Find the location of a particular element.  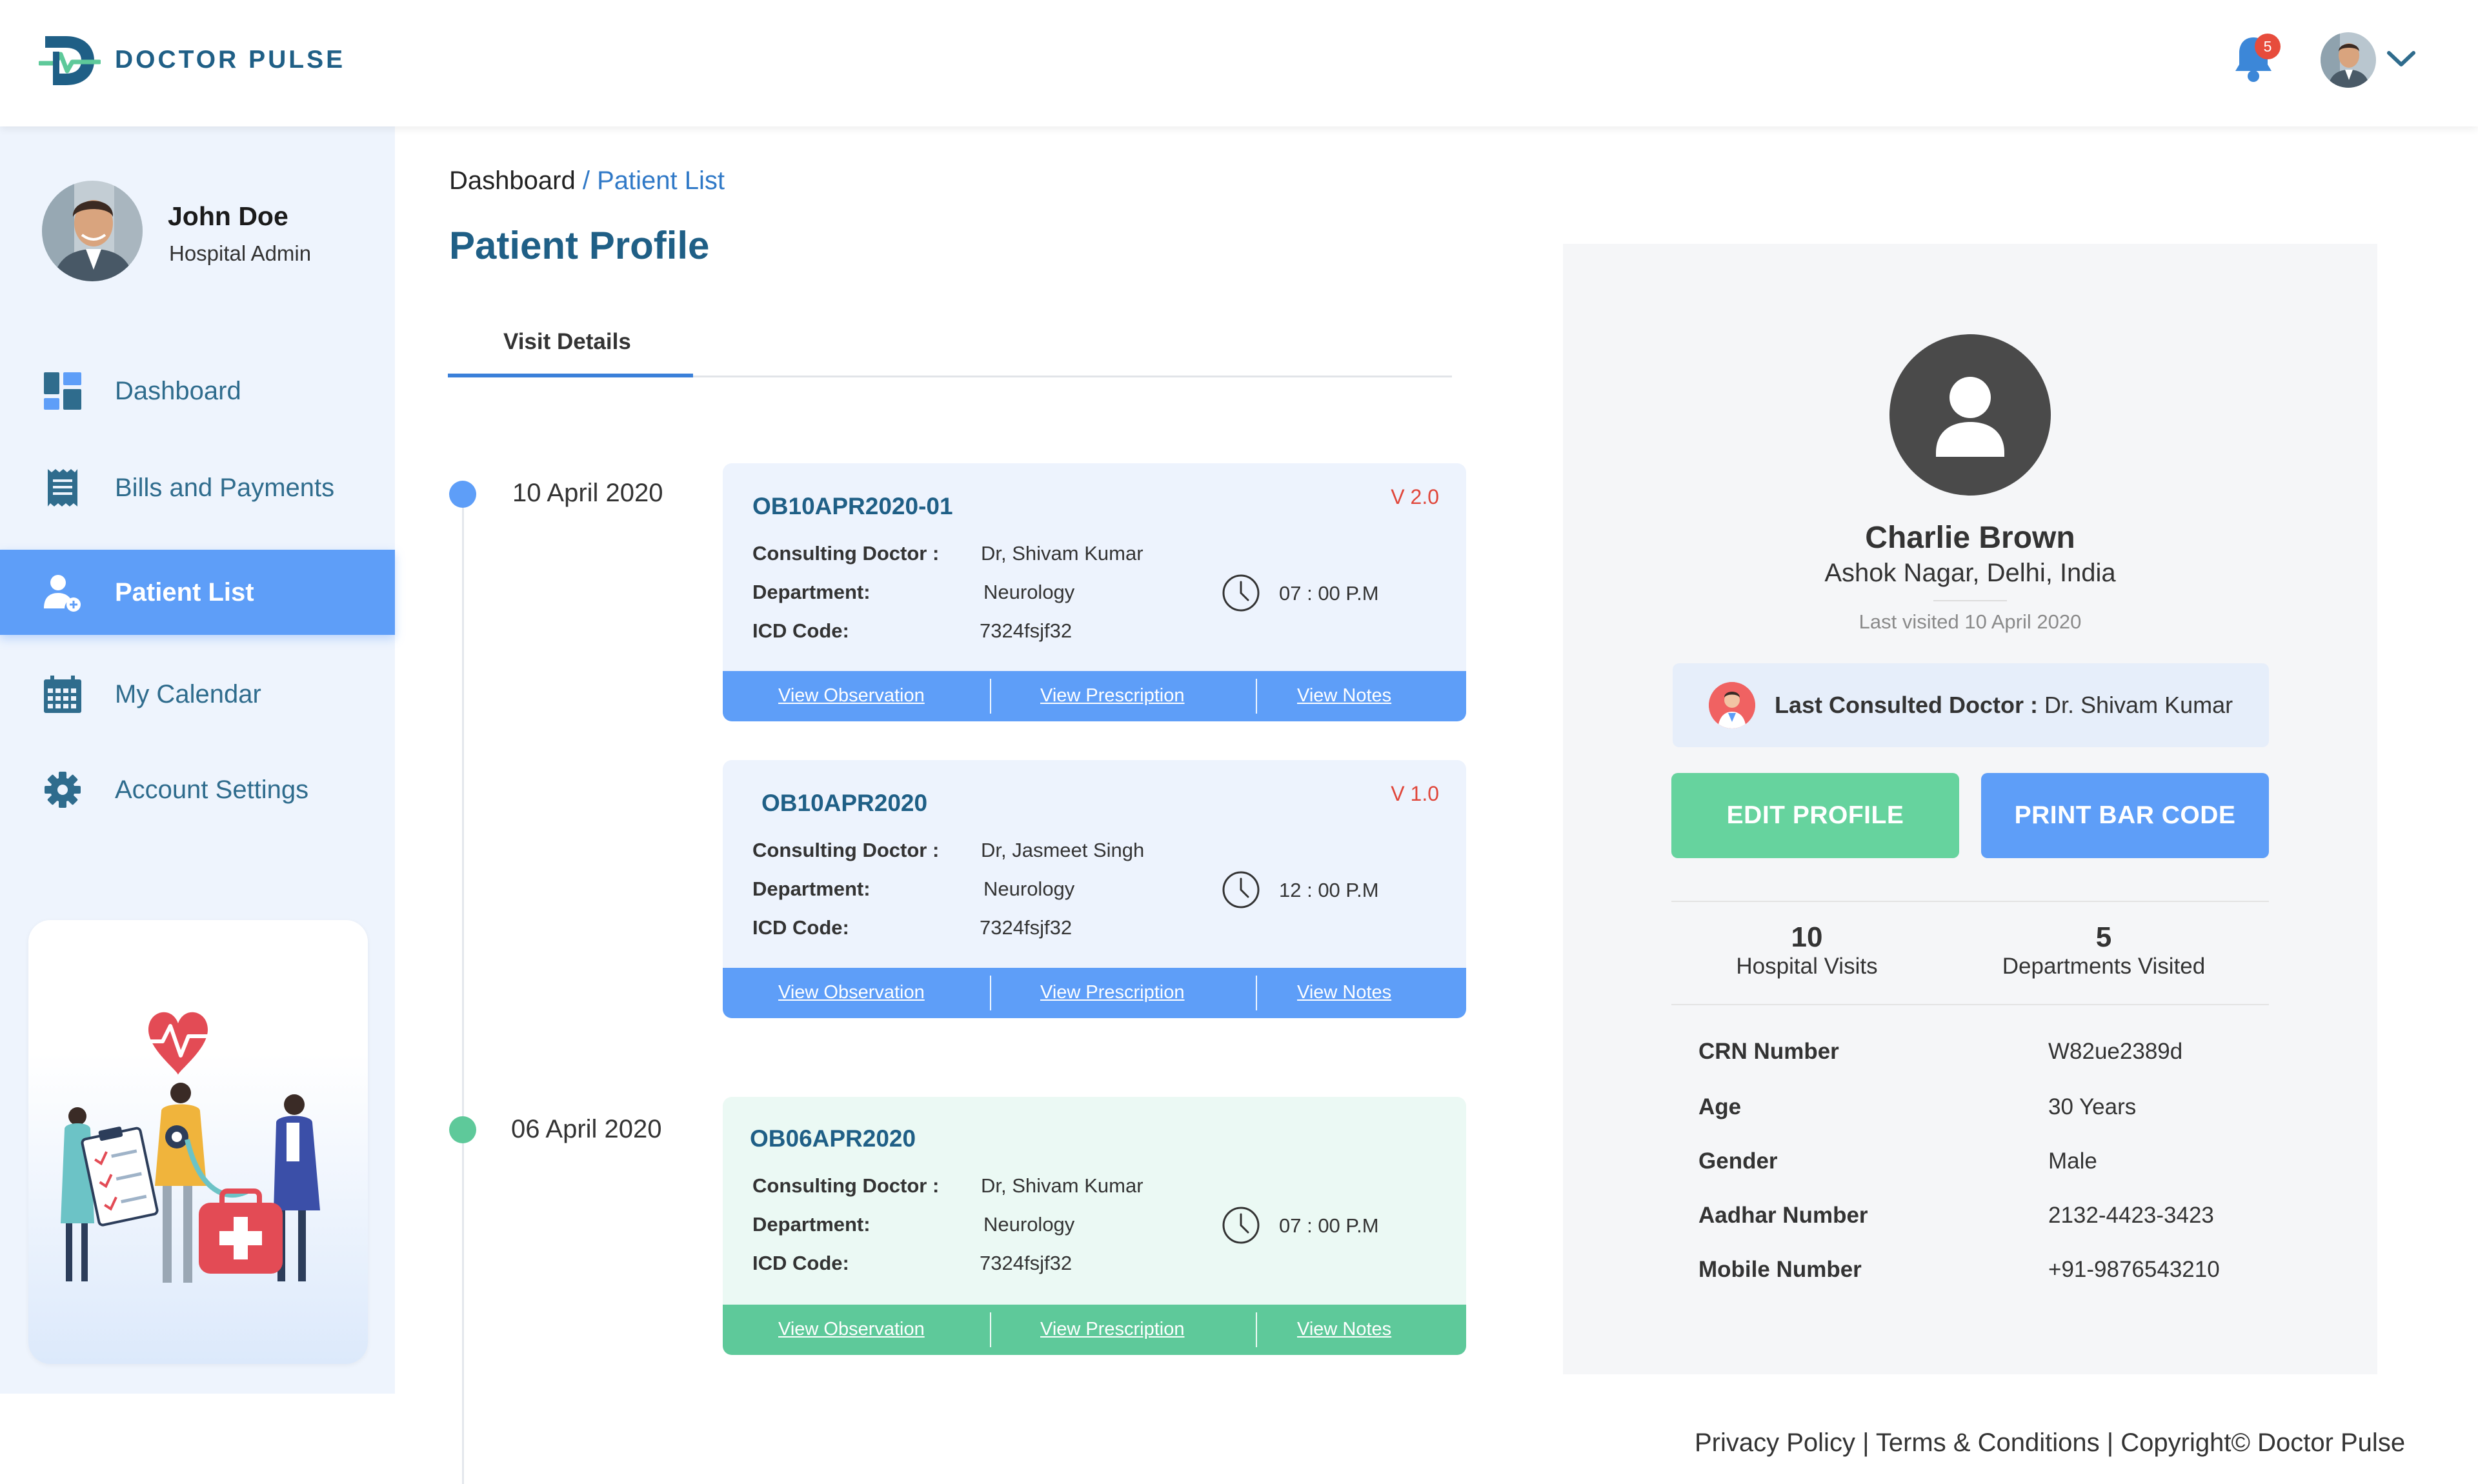

version-label: V 2.0 is located at coordinates (1415, 496).